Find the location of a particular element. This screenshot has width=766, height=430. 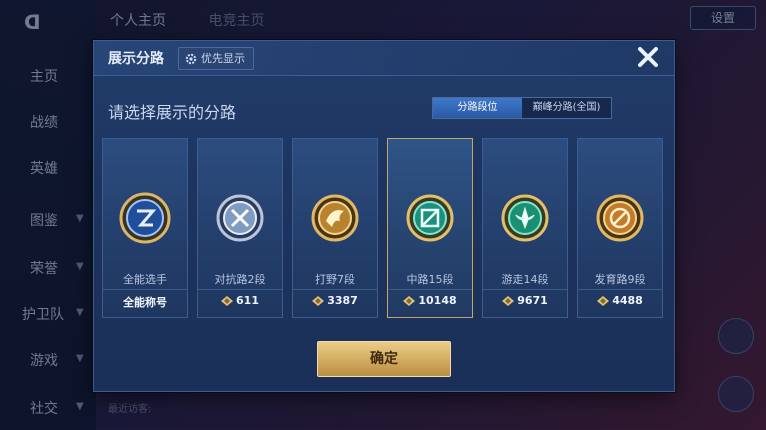

lane-card-farm: 发育路9段 4488 is located at coordinates (620, 228).